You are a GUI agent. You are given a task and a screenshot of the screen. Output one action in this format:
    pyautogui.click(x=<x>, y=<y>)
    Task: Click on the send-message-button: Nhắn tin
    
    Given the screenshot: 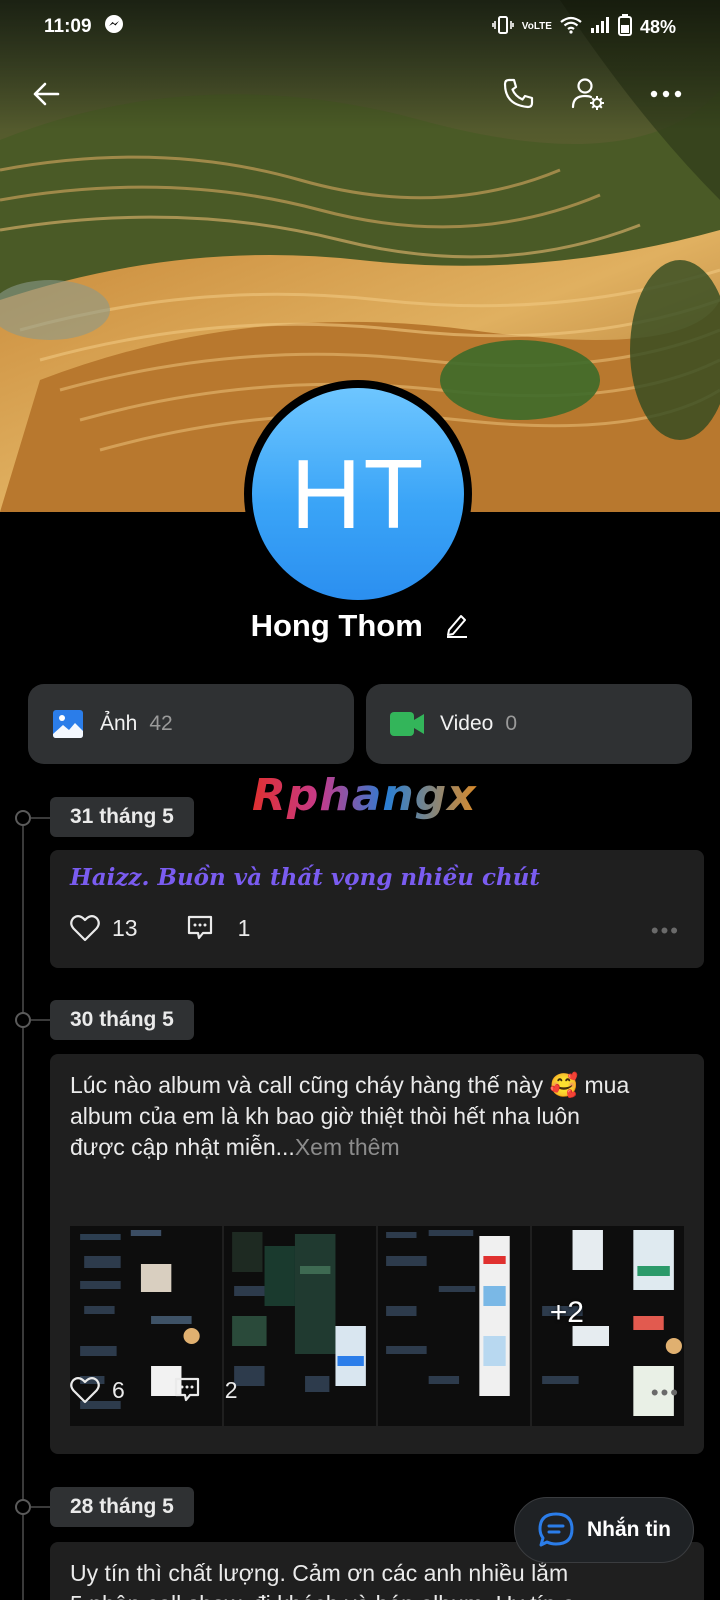 What is the action you would take?
    pyautogui.click(x=604, y=1530)
    